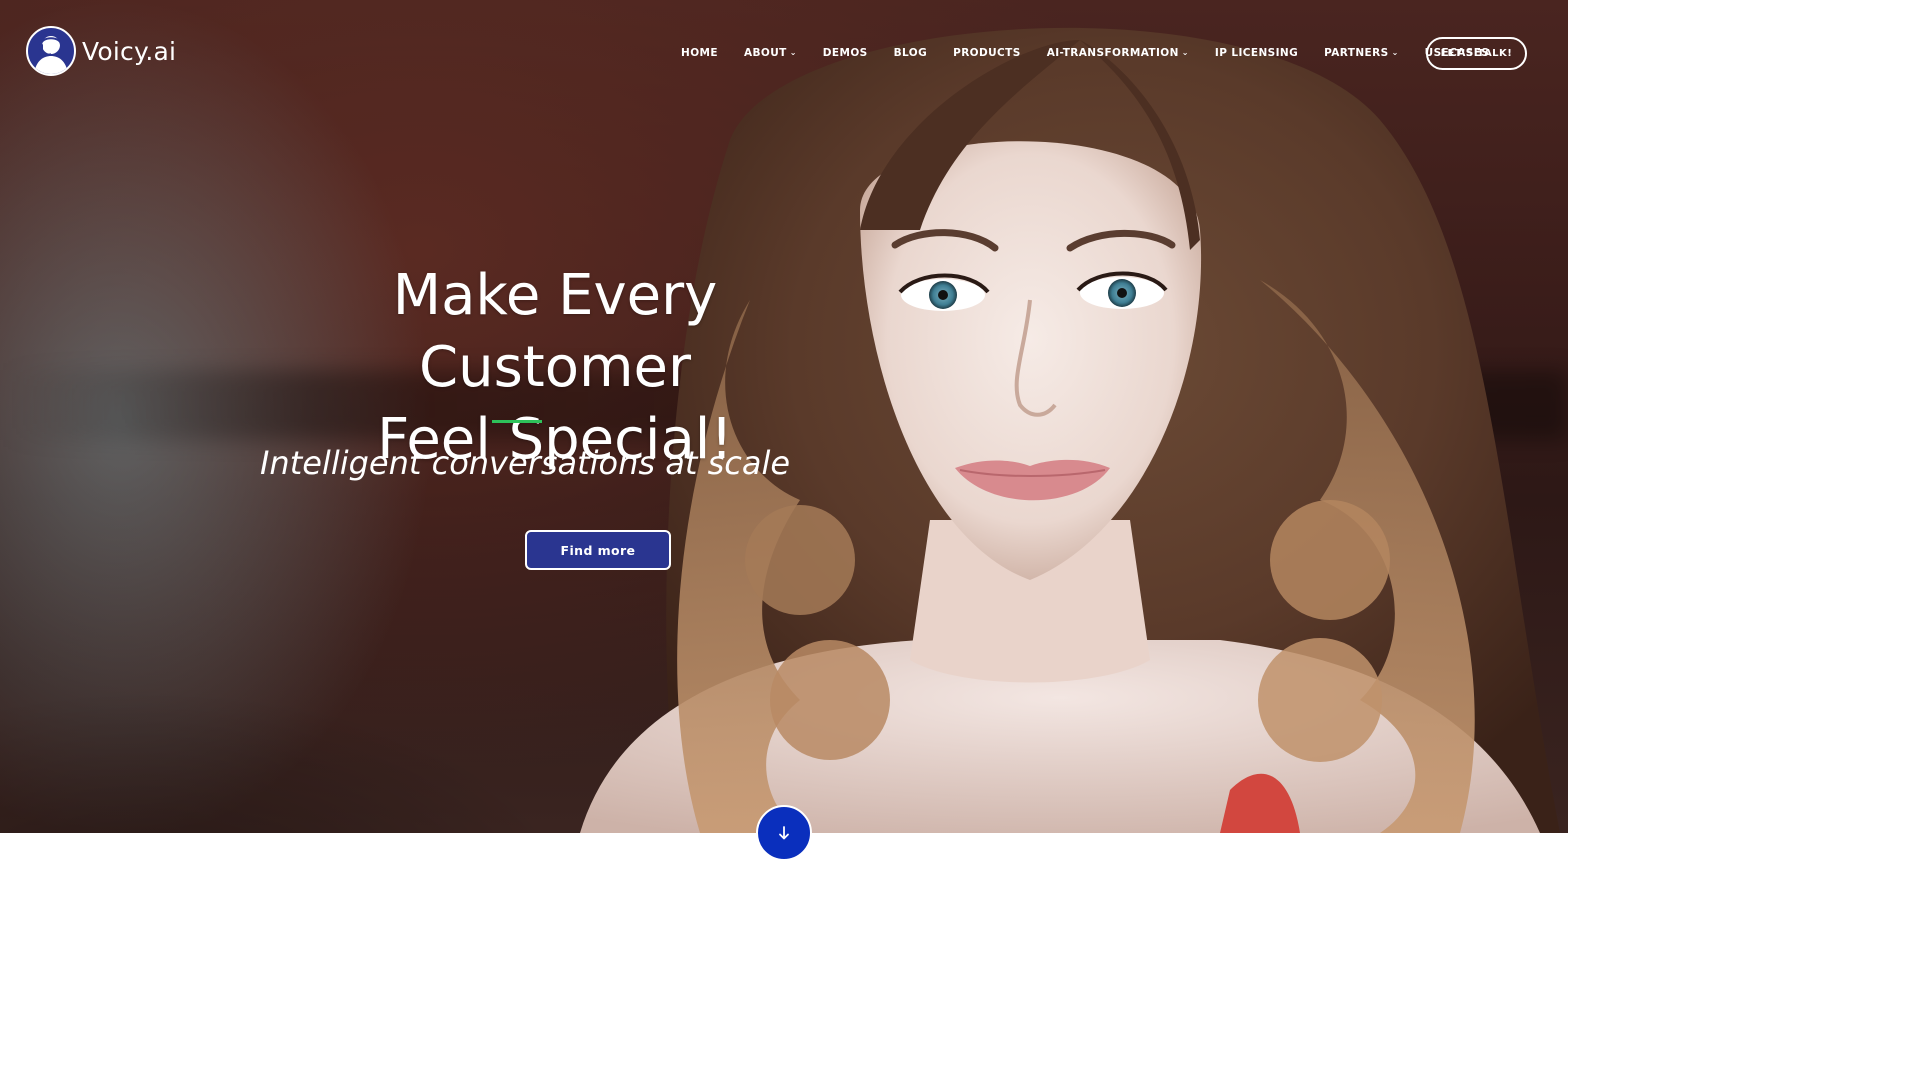 The width and height of the screenshot is (1920, 1080). I want to click on nav-item-label: IP LICENSING, so click(1256, 53).